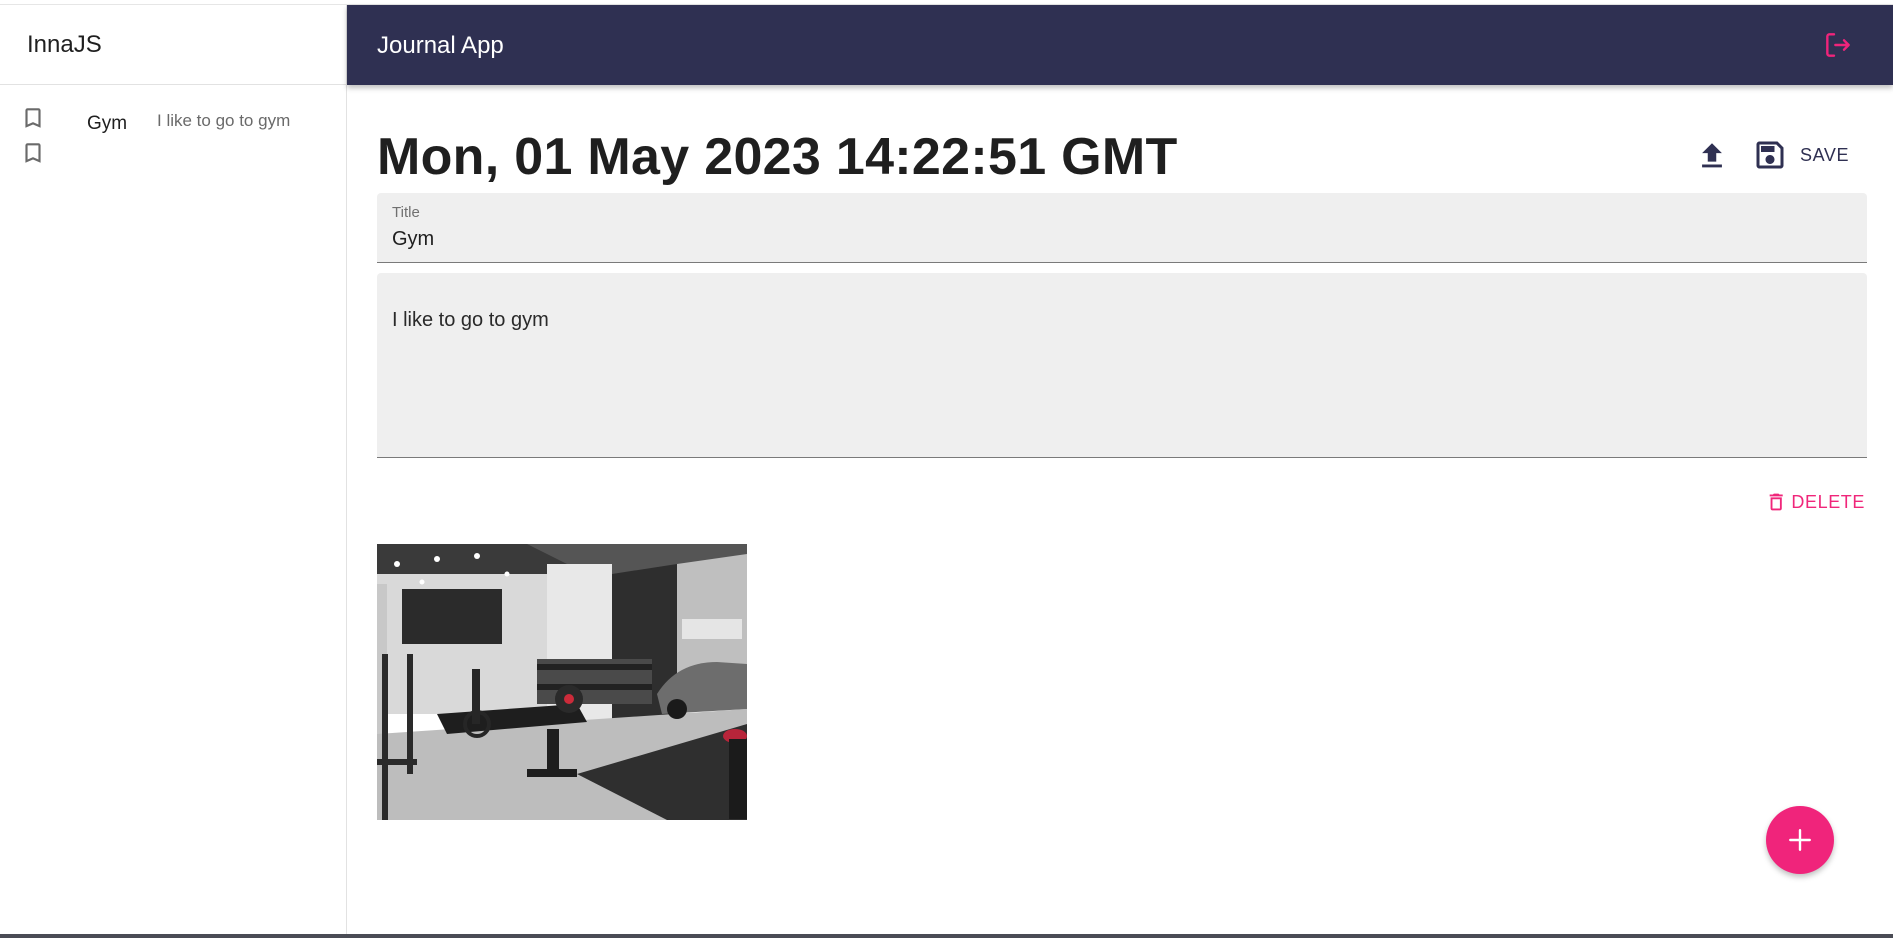  I want to click on sidebar-user-name: InnaJS, so click(173, 45).